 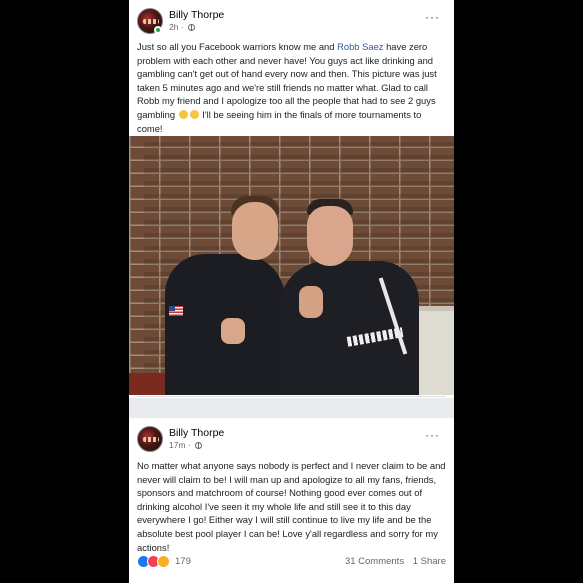 What do you see at coordinates (176, 311) in the screenshot?
I see `flag-patch` at bounding box center [176, 311].